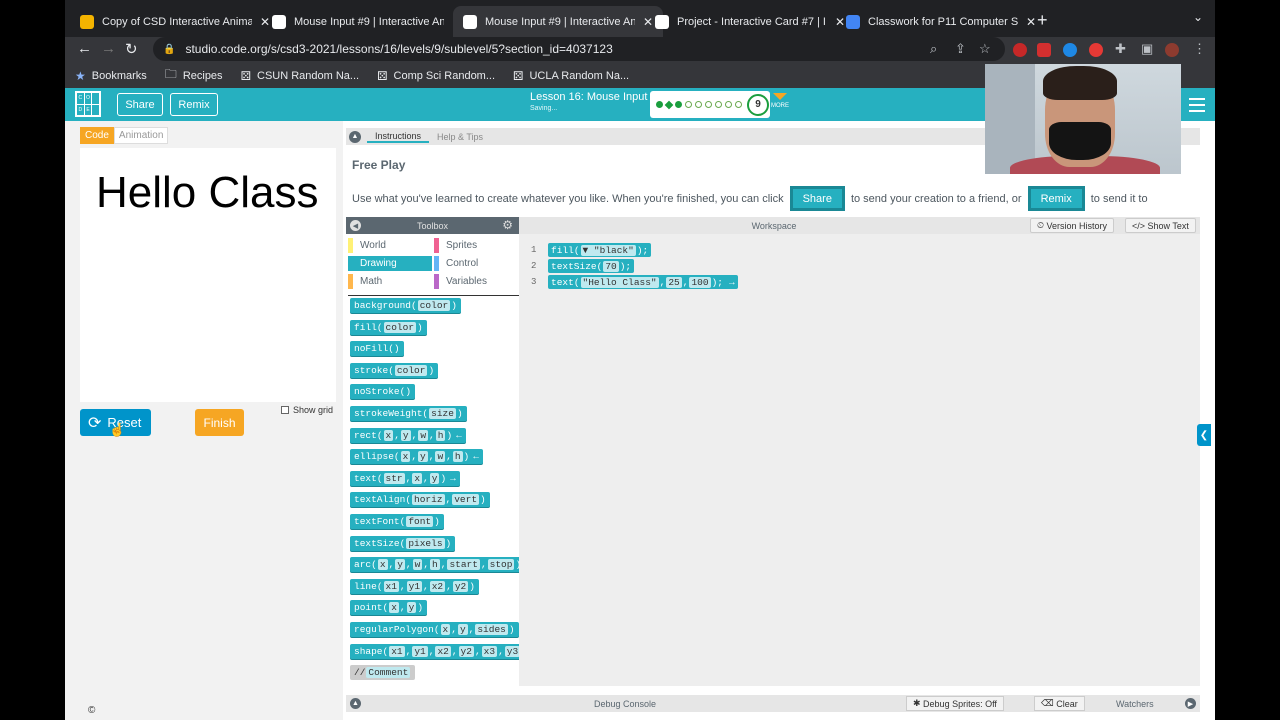 The height and width of the screenshot is (720, 1280). I want to click on code-line-fill: fill(▼ "black");, so click(600, 250).